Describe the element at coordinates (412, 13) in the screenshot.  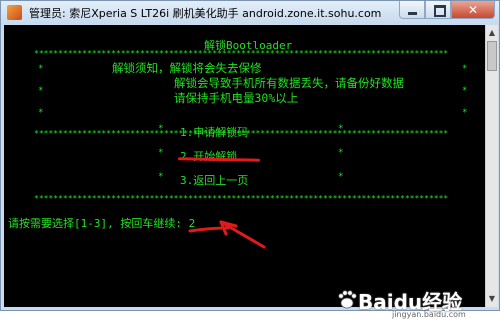
I see `minimize-icon` at that location.